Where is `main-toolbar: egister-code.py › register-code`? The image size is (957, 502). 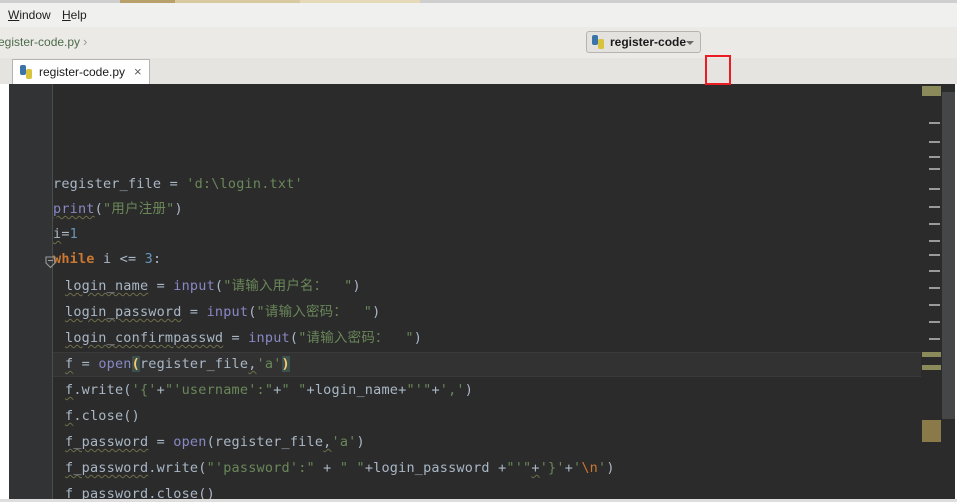 main-toolbar: egister-code.py › register-code is located at coordinates (478, 56).